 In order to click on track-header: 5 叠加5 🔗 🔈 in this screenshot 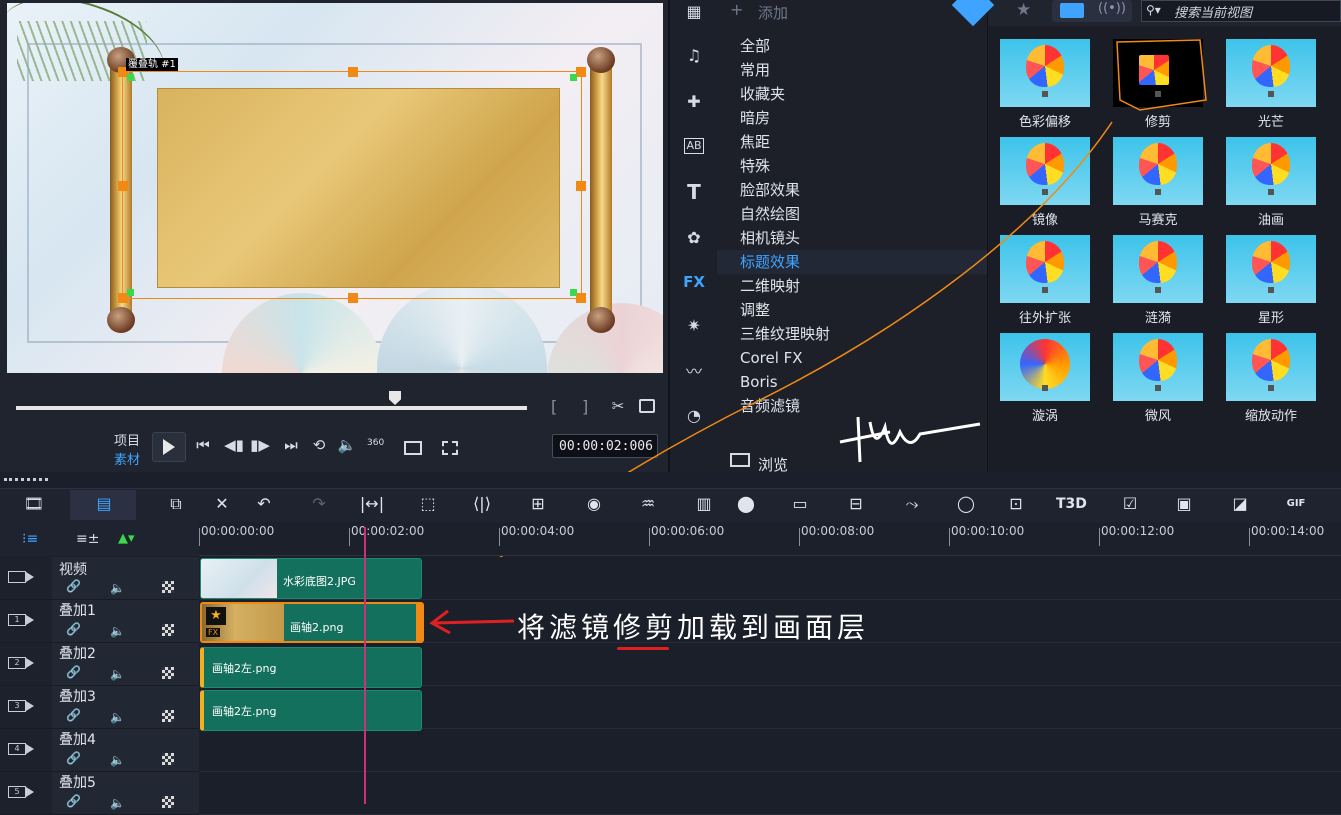, I will do `click(99, 793)`.